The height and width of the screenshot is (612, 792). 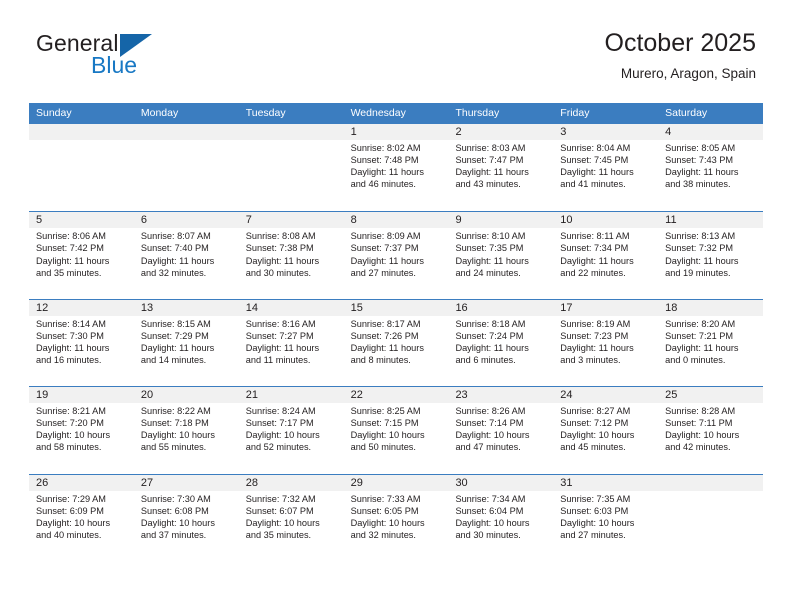 I want to click on day-sunset-line: Sunset: 7:20 PM, so click(x=70, y=423).